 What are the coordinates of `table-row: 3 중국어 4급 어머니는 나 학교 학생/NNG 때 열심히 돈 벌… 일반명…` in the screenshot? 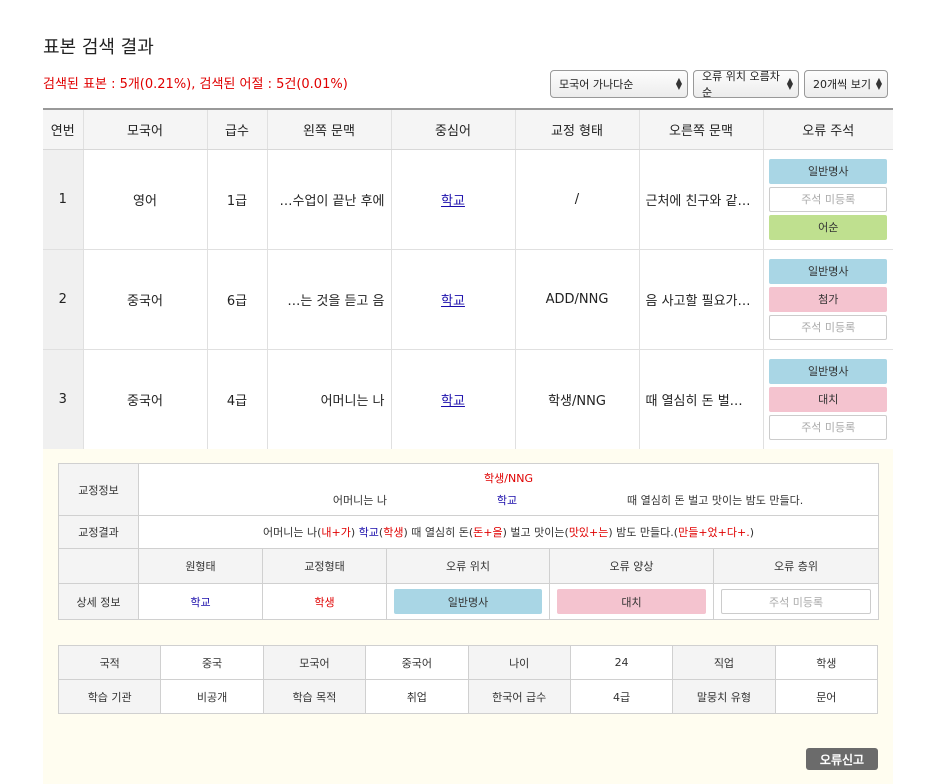 It's located at (468, 399).